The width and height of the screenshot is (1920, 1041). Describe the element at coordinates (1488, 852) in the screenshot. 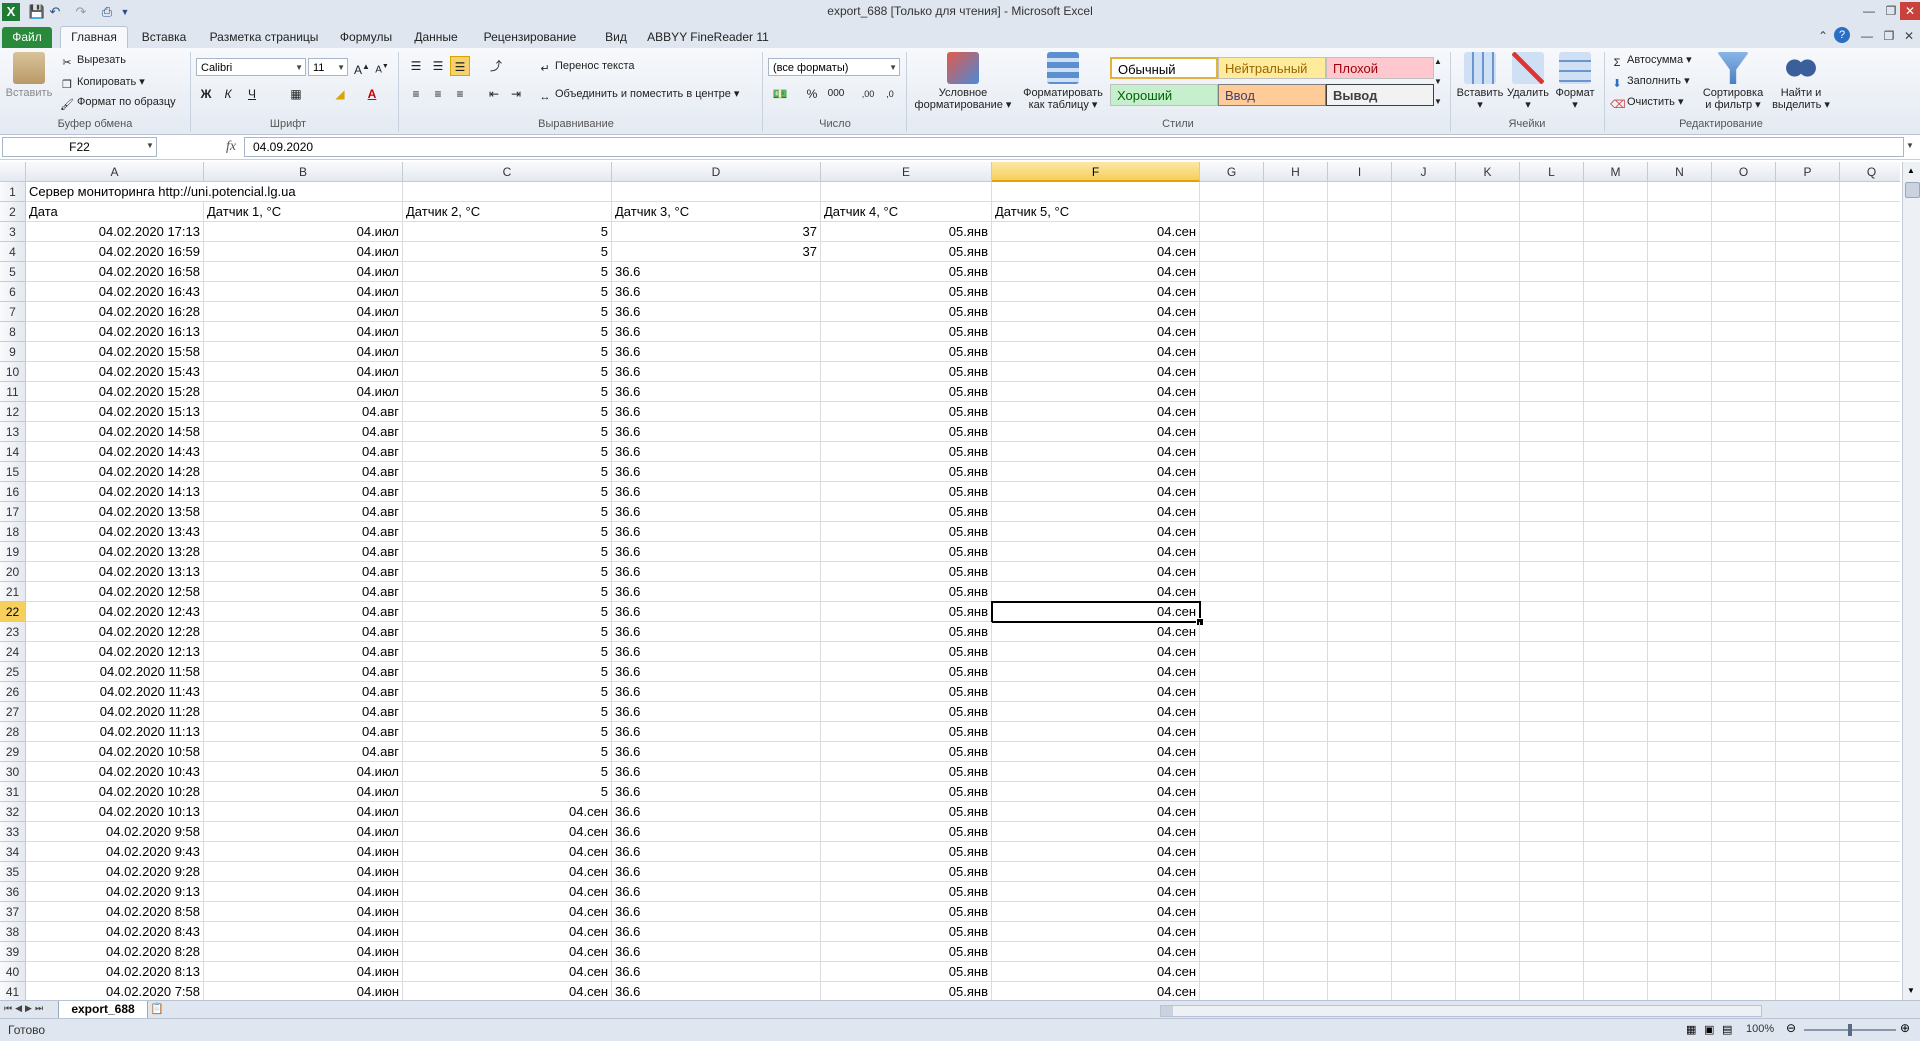

I see `cell-k34` at that location.